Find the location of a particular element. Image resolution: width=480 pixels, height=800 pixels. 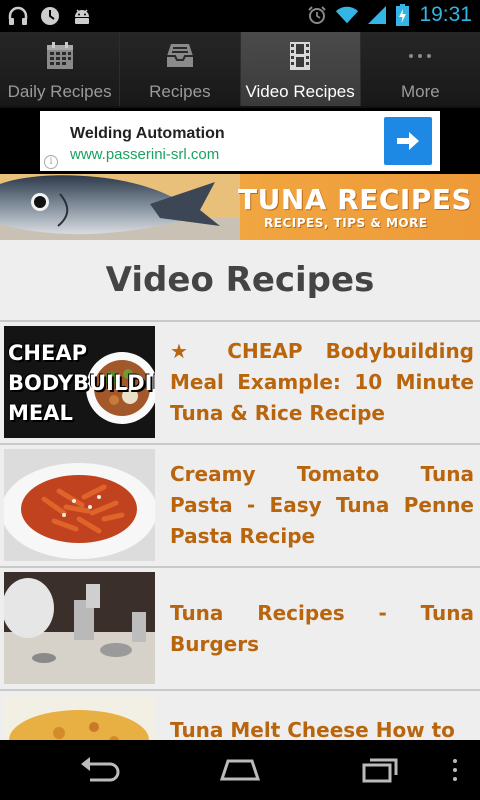

arrow-right-icon is located at coordinates (408, 141).